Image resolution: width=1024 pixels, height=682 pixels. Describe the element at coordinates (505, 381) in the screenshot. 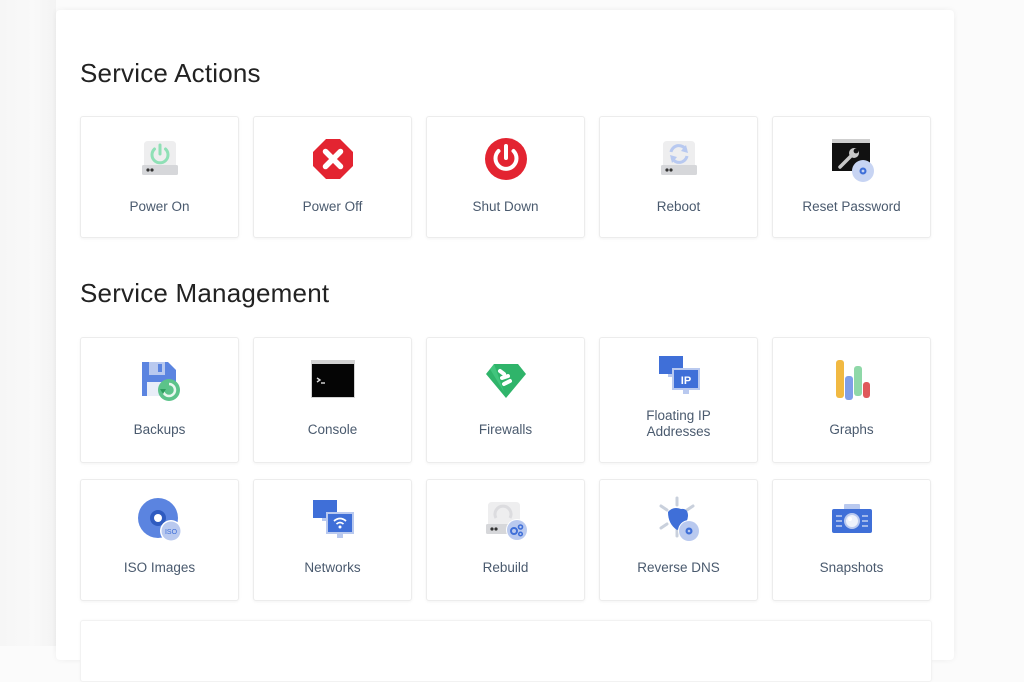

I see `gem-shield-icon` at that location.